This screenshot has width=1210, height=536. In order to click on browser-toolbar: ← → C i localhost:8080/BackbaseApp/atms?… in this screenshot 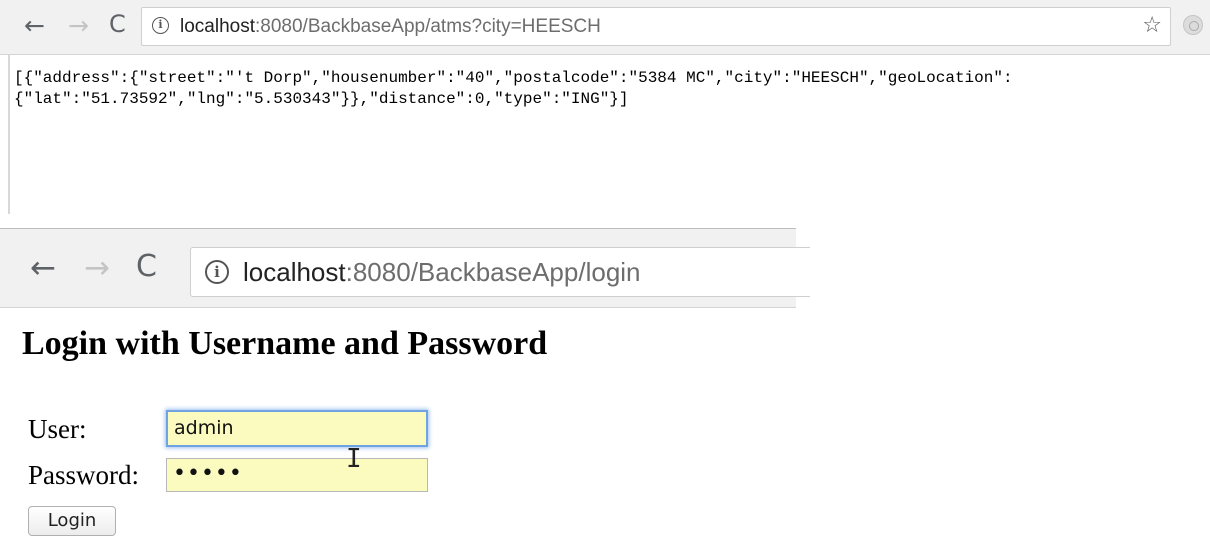, I will do `click(605, 27)`.